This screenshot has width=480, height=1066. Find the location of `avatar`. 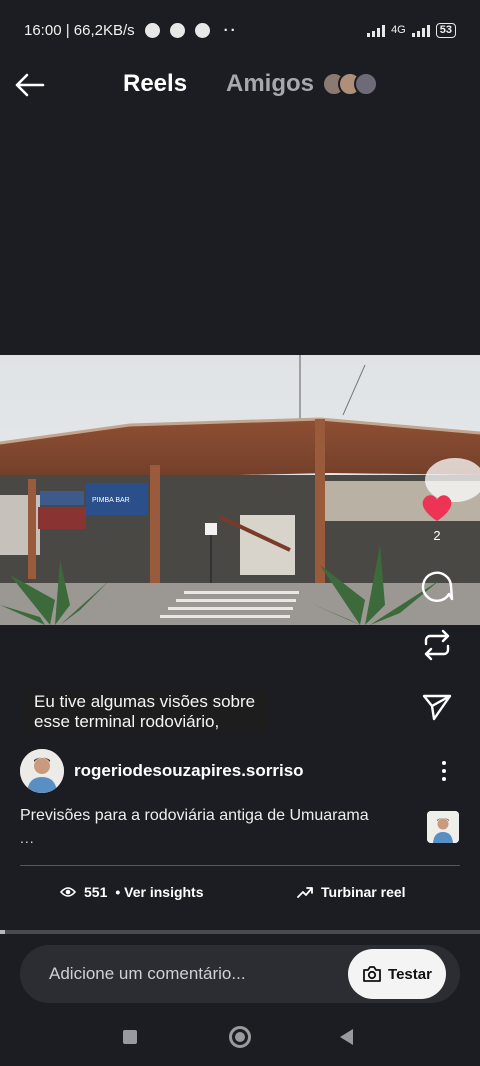

avatar is located at coordinates (42, 771).